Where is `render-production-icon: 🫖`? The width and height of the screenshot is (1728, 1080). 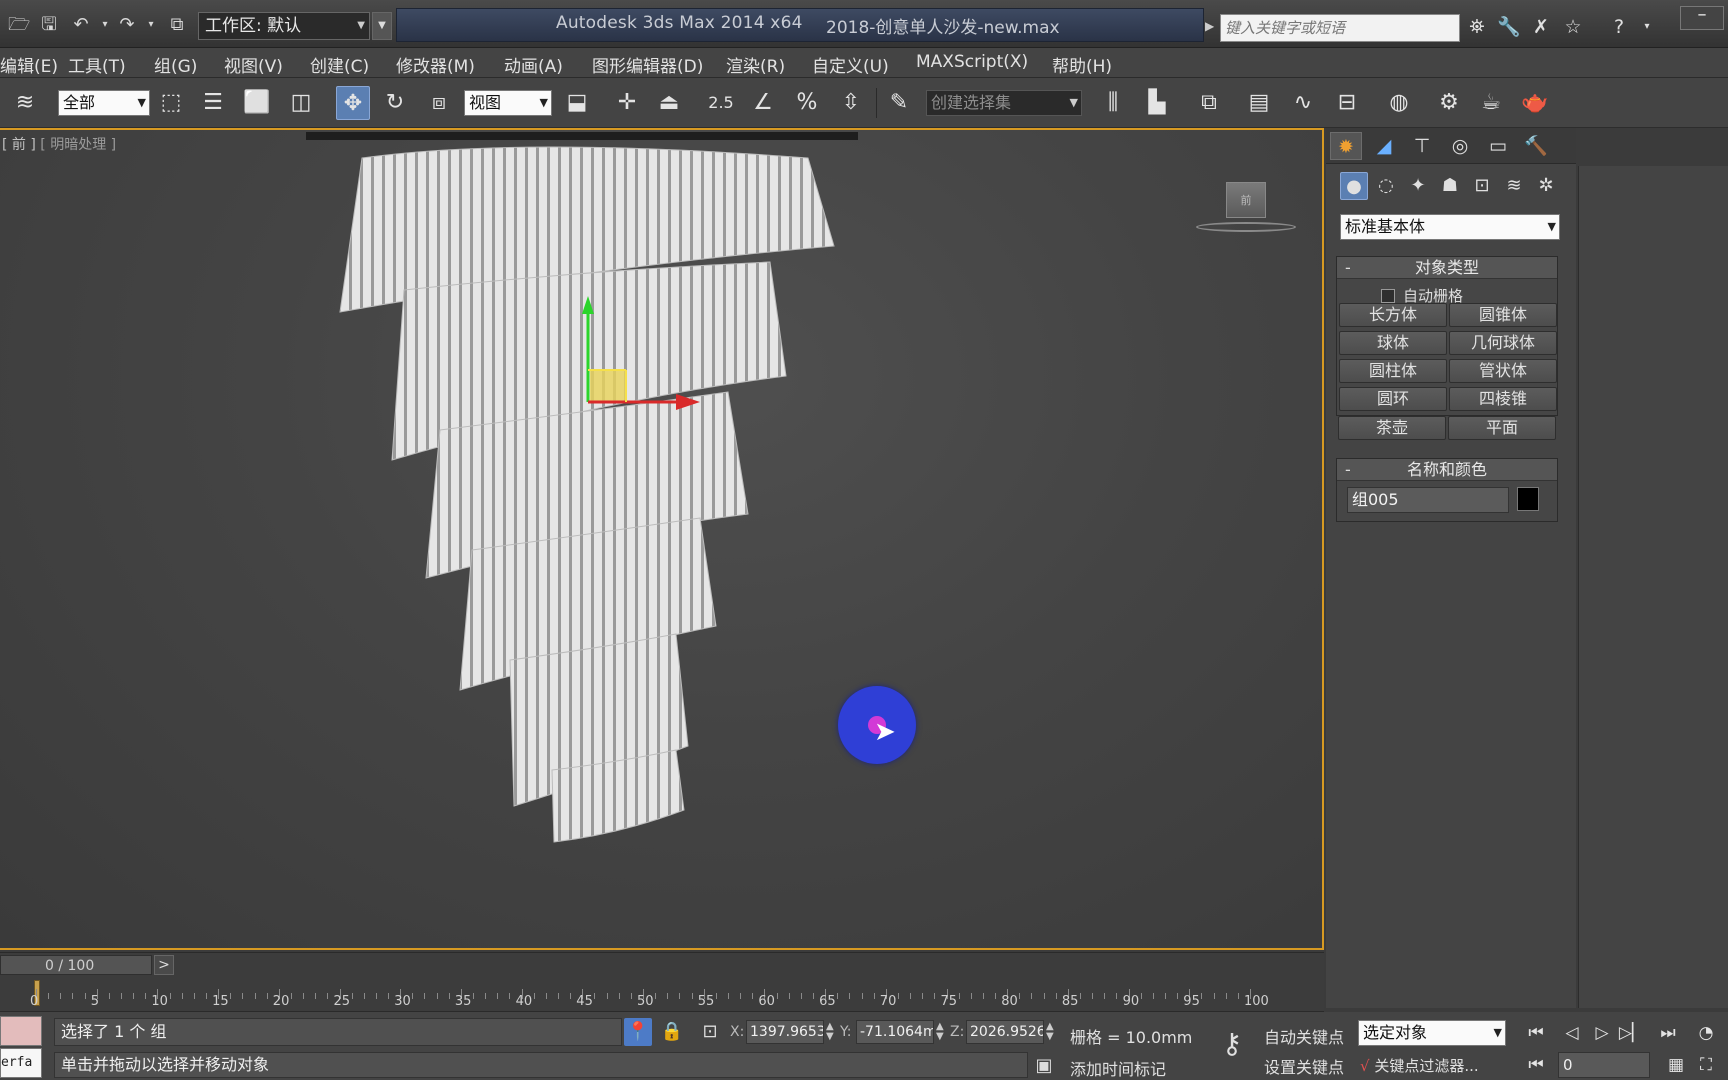
render-production-icon: 🫖 is located at coordinates (1535, 103).